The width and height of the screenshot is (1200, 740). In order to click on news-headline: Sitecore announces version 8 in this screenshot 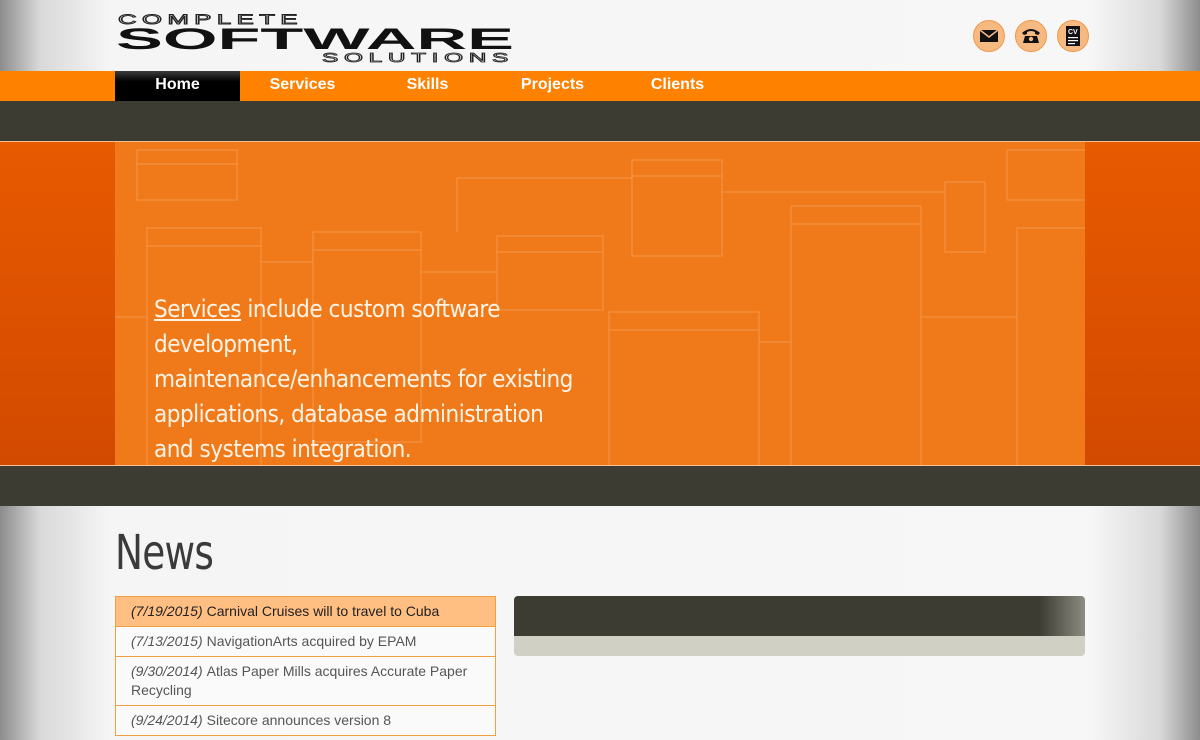, I will do `click(299, 720)`.